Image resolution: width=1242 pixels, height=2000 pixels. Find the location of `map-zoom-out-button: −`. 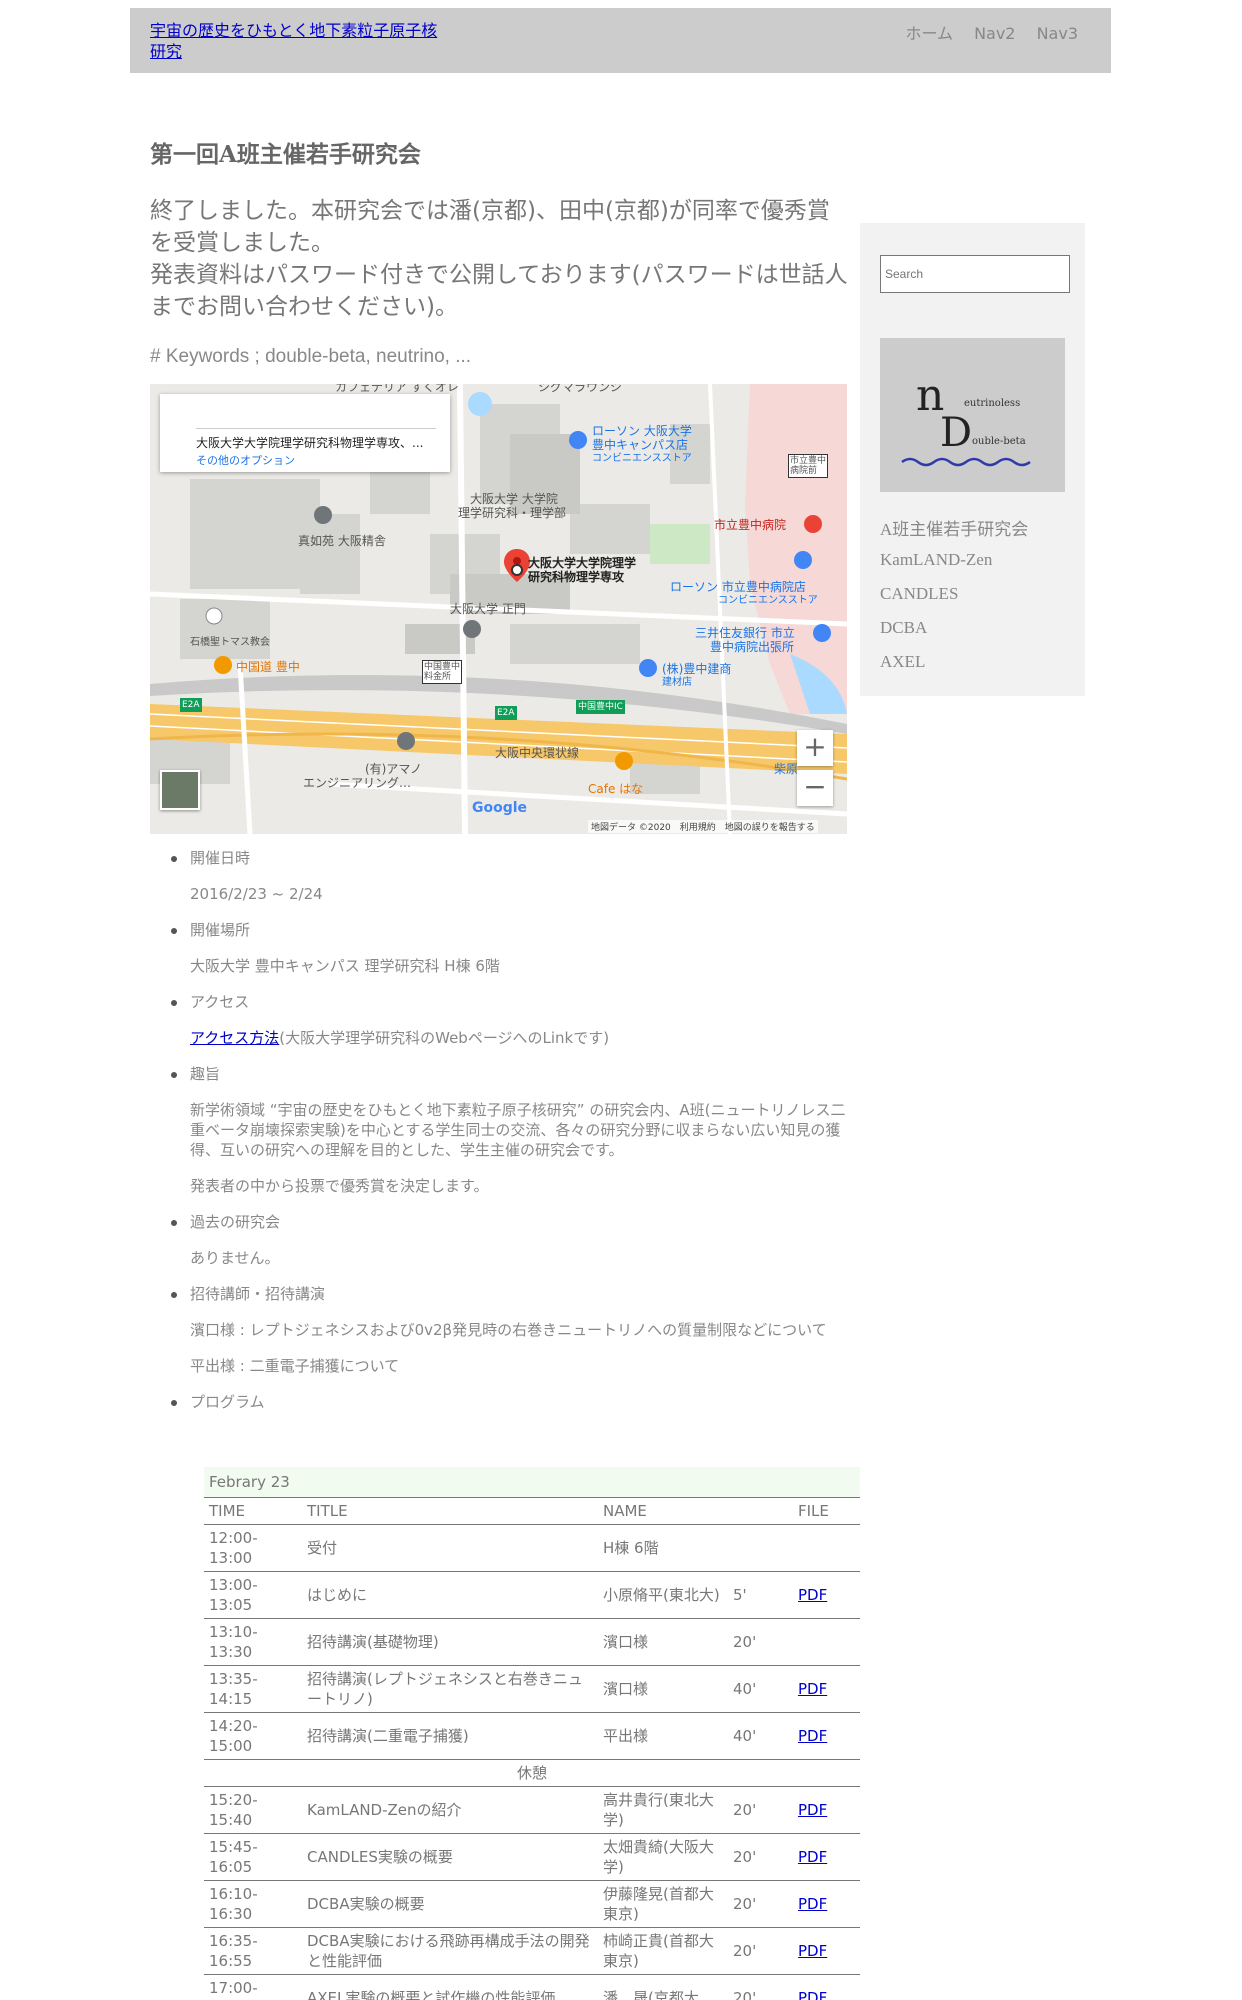

map-zoom-out-button: − is located at coordinates (815, 788).